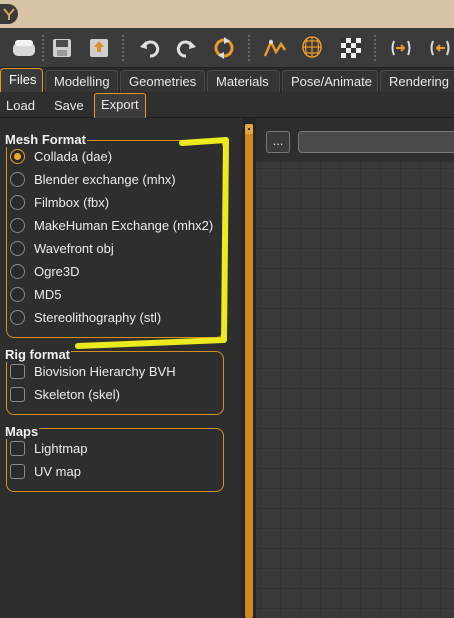 Image resolution: width=454 pixels, height=618 pixels. I want to click on mesh-format-option: Filmbox (fbx), so click(59, 202).